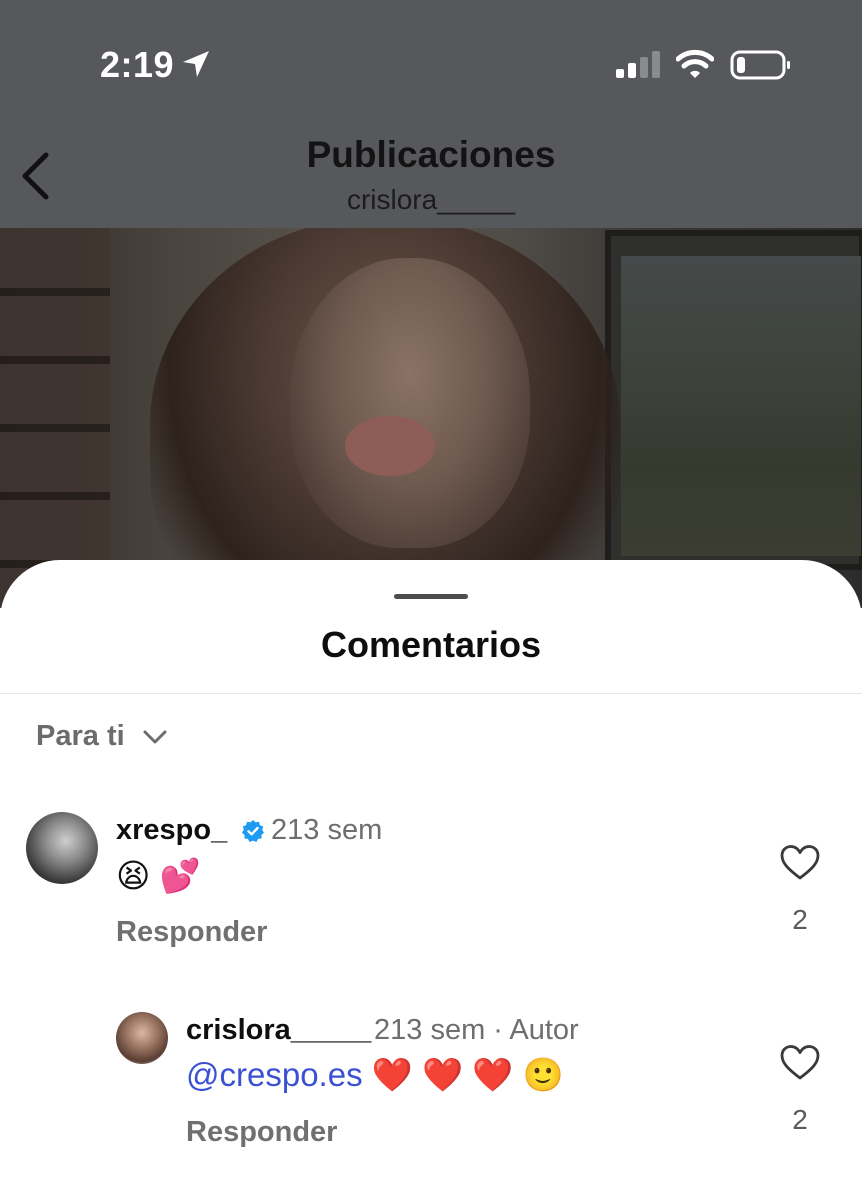  Describe the element at coordinates (327, 830) in the screenshot. I see `comment-timestamp: 213 sem` at that location.